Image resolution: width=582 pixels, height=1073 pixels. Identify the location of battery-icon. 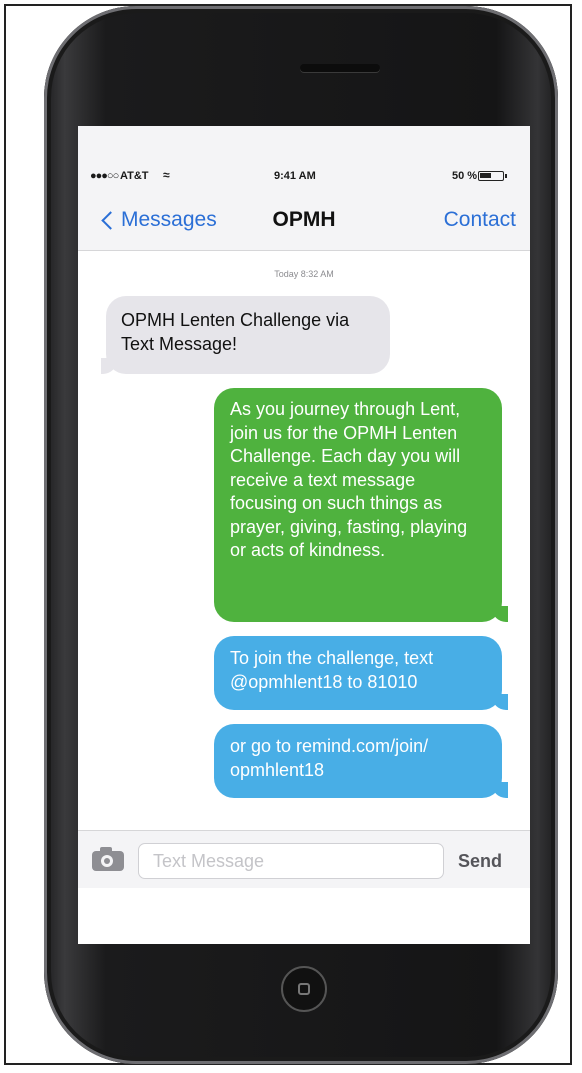
(491, 176).